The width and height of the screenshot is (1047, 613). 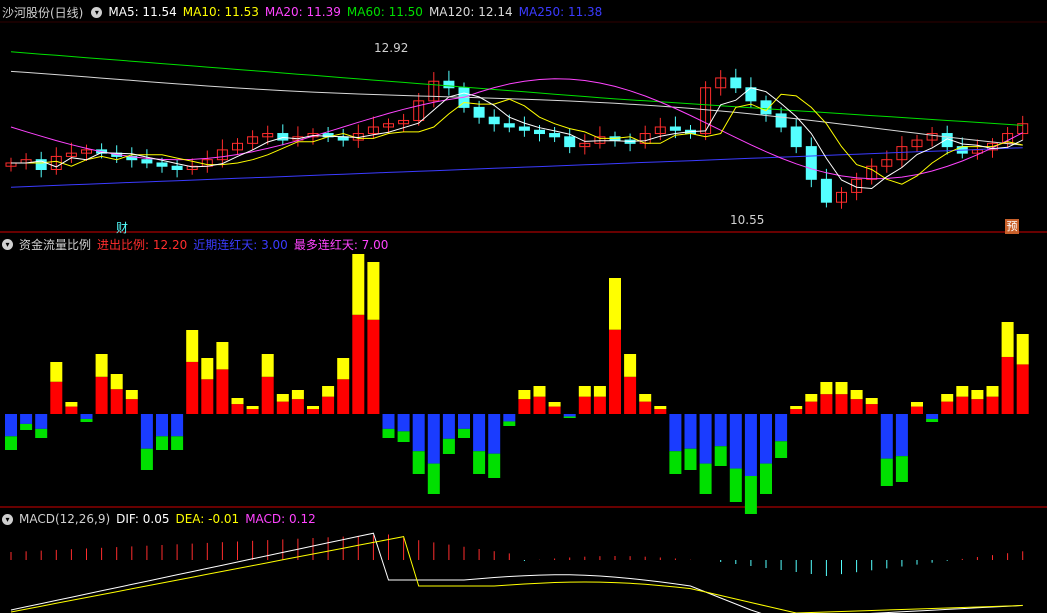 I want to click on macd-title: MACD(12,26,9), so click(x=65, y=519).